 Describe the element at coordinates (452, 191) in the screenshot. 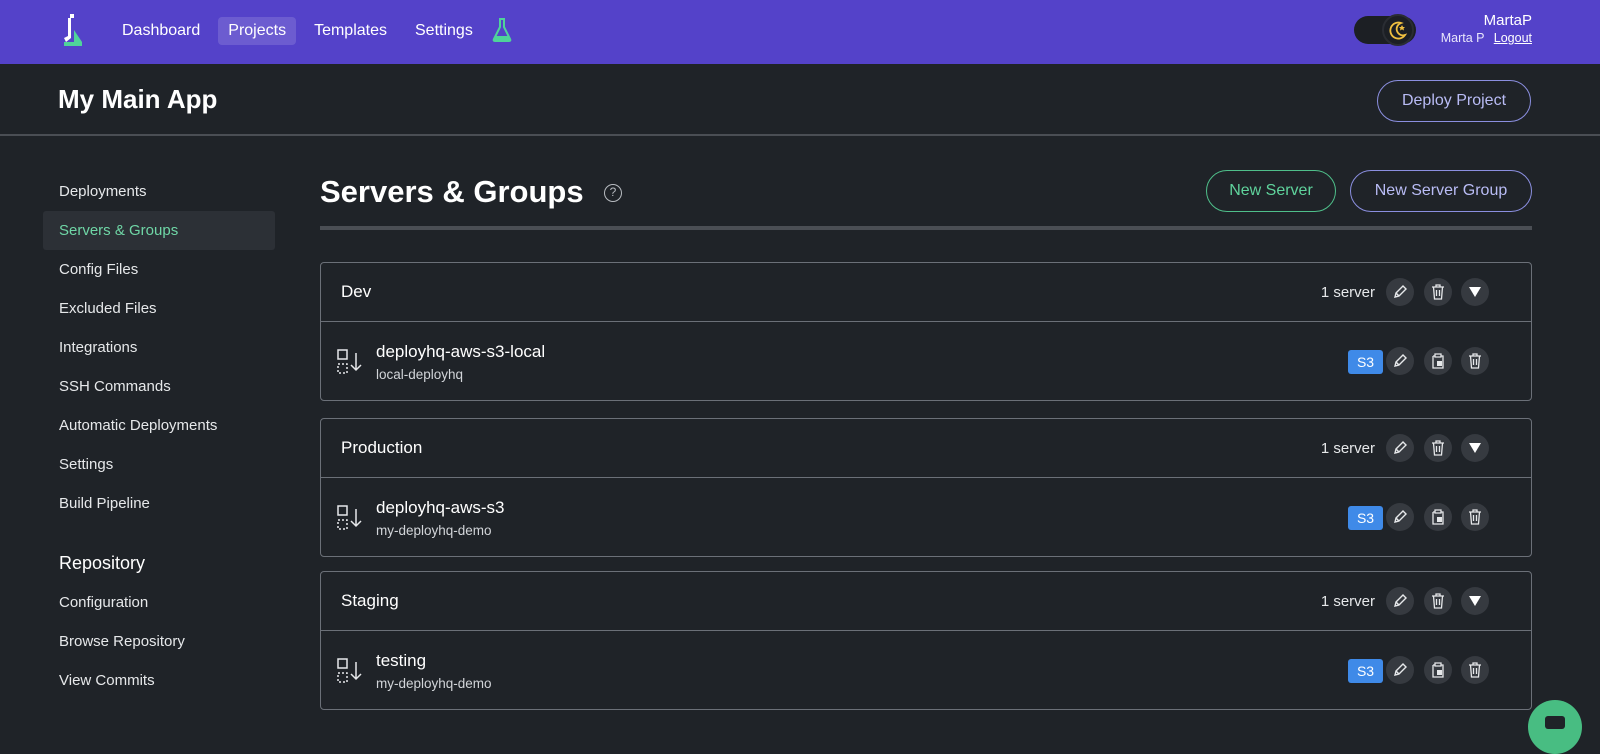

I see `page-title: Servers & Groups` at that location.